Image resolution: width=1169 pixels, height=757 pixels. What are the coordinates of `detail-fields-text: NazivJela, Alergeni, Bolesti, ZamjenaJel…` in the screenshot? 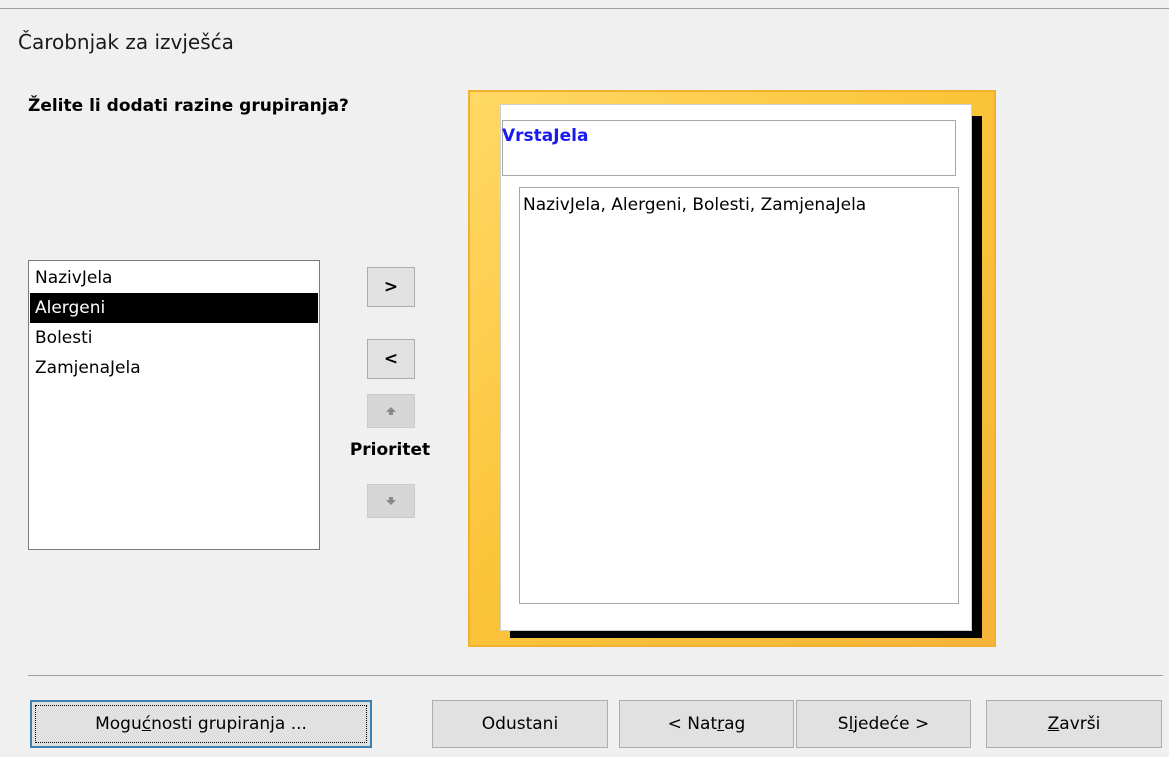 It's located at (695, 205).